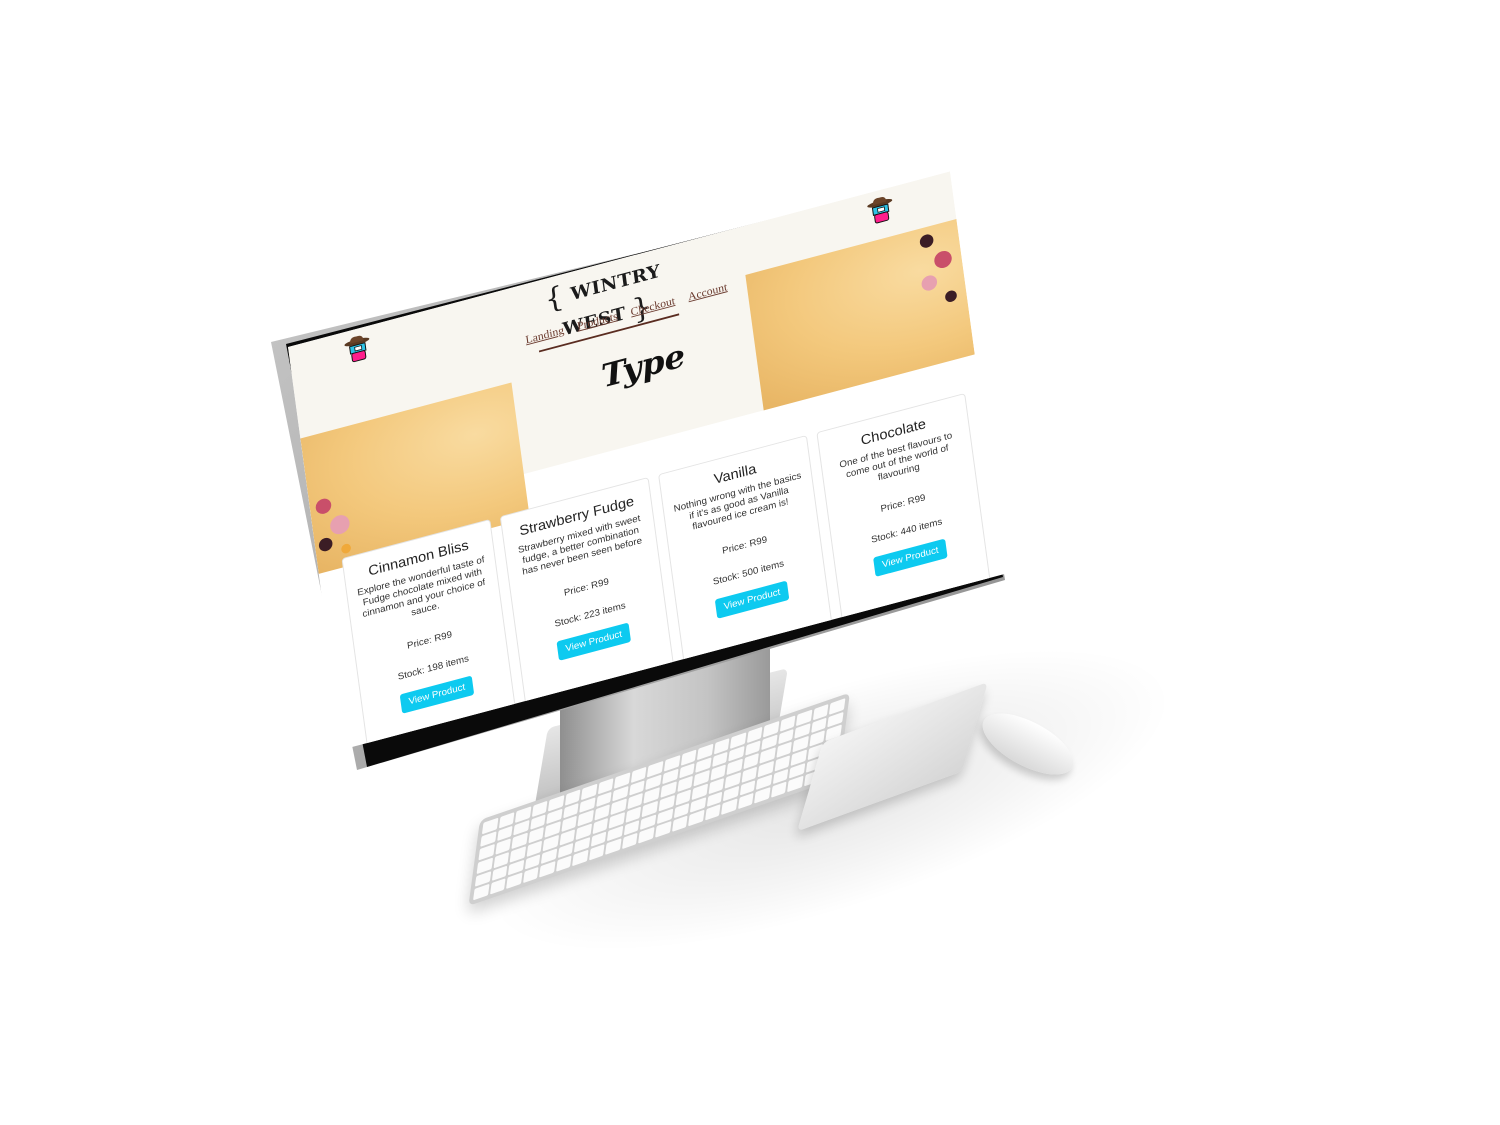 The width and height of the screenshot is (1500, 1125). Describe the element at coordinates (554, 299) in the screenshot. I see `brace-open: {` at that location.